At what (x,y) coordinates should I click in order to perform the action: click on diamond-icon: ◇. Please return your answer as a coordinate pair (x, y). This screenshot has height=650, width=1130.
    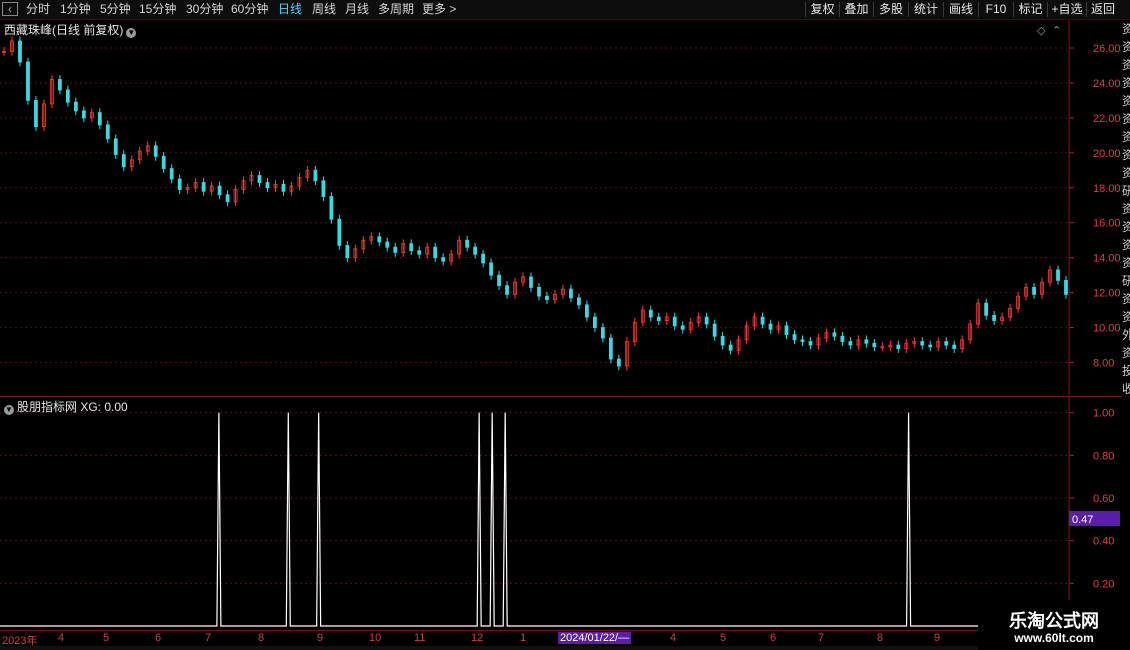
    Looking at the image, I should click on (1041, 31).